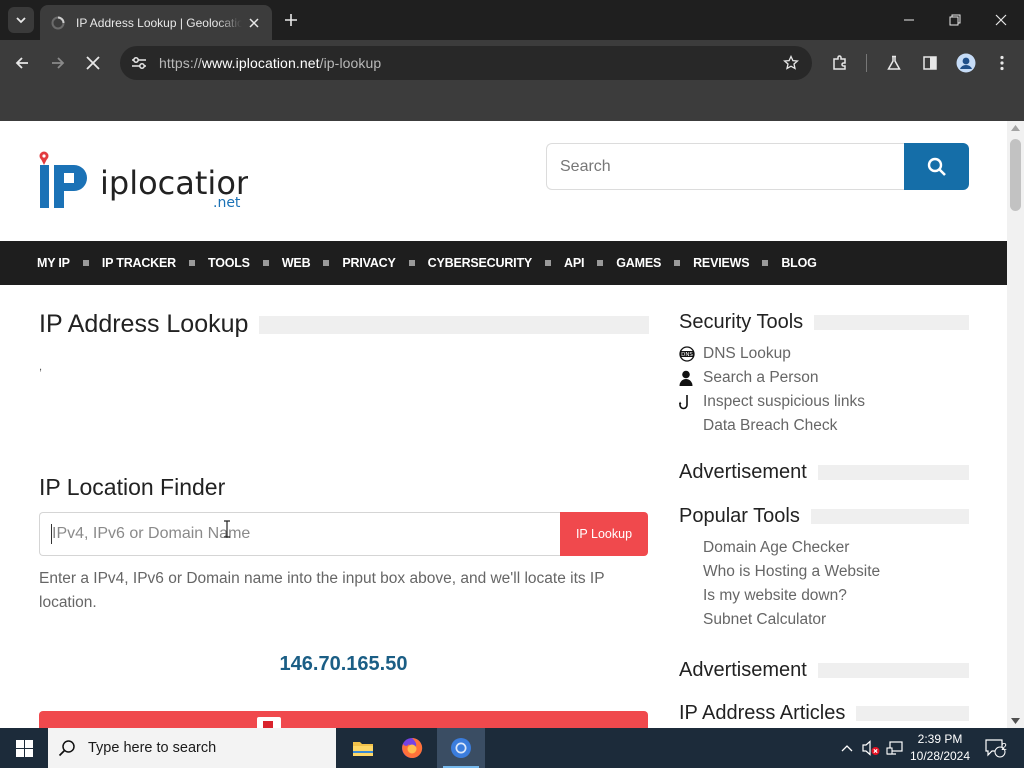  Describe the element at coordinates (776, 547) in the screenshot. I see `sidebar-item-label: Domain Age Checker` at that location.